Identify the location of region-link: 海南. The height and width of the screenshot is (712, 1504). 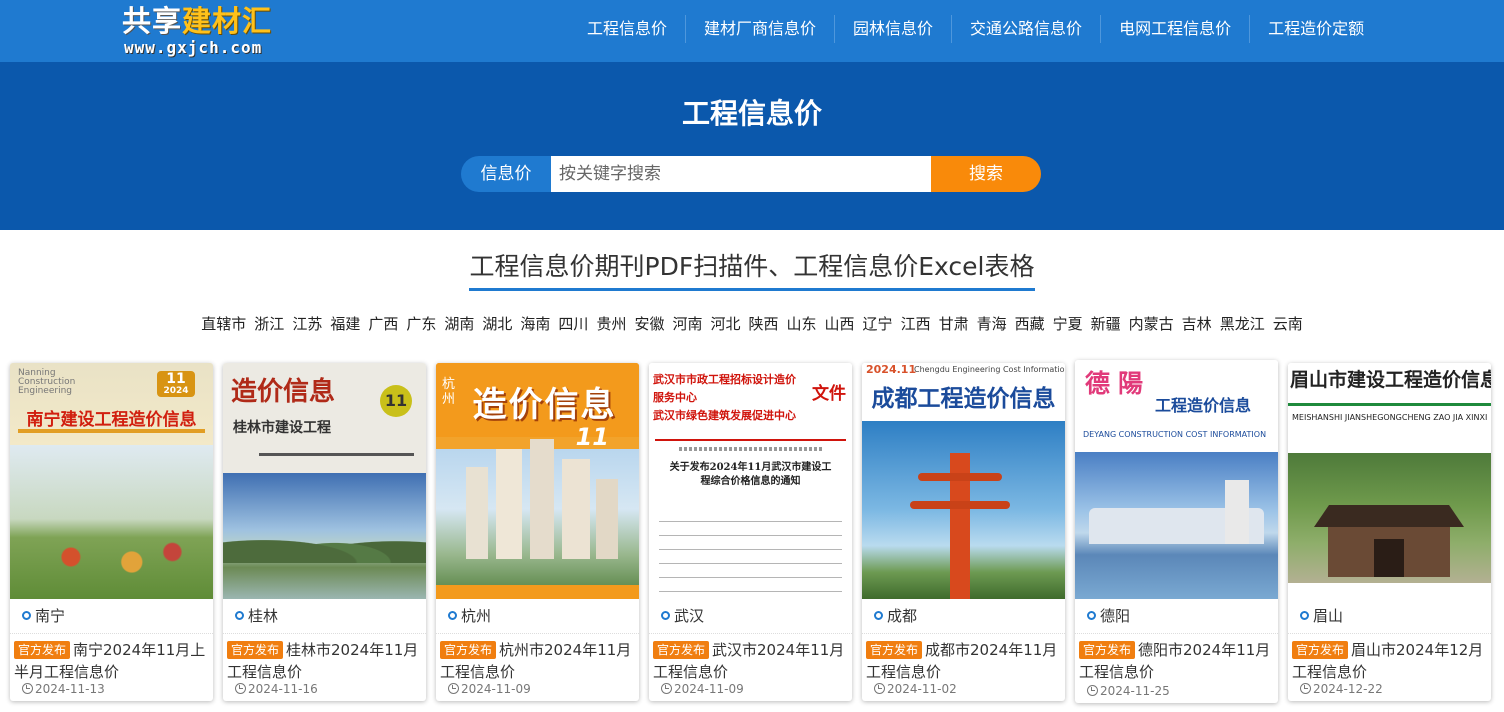
(535, 324).